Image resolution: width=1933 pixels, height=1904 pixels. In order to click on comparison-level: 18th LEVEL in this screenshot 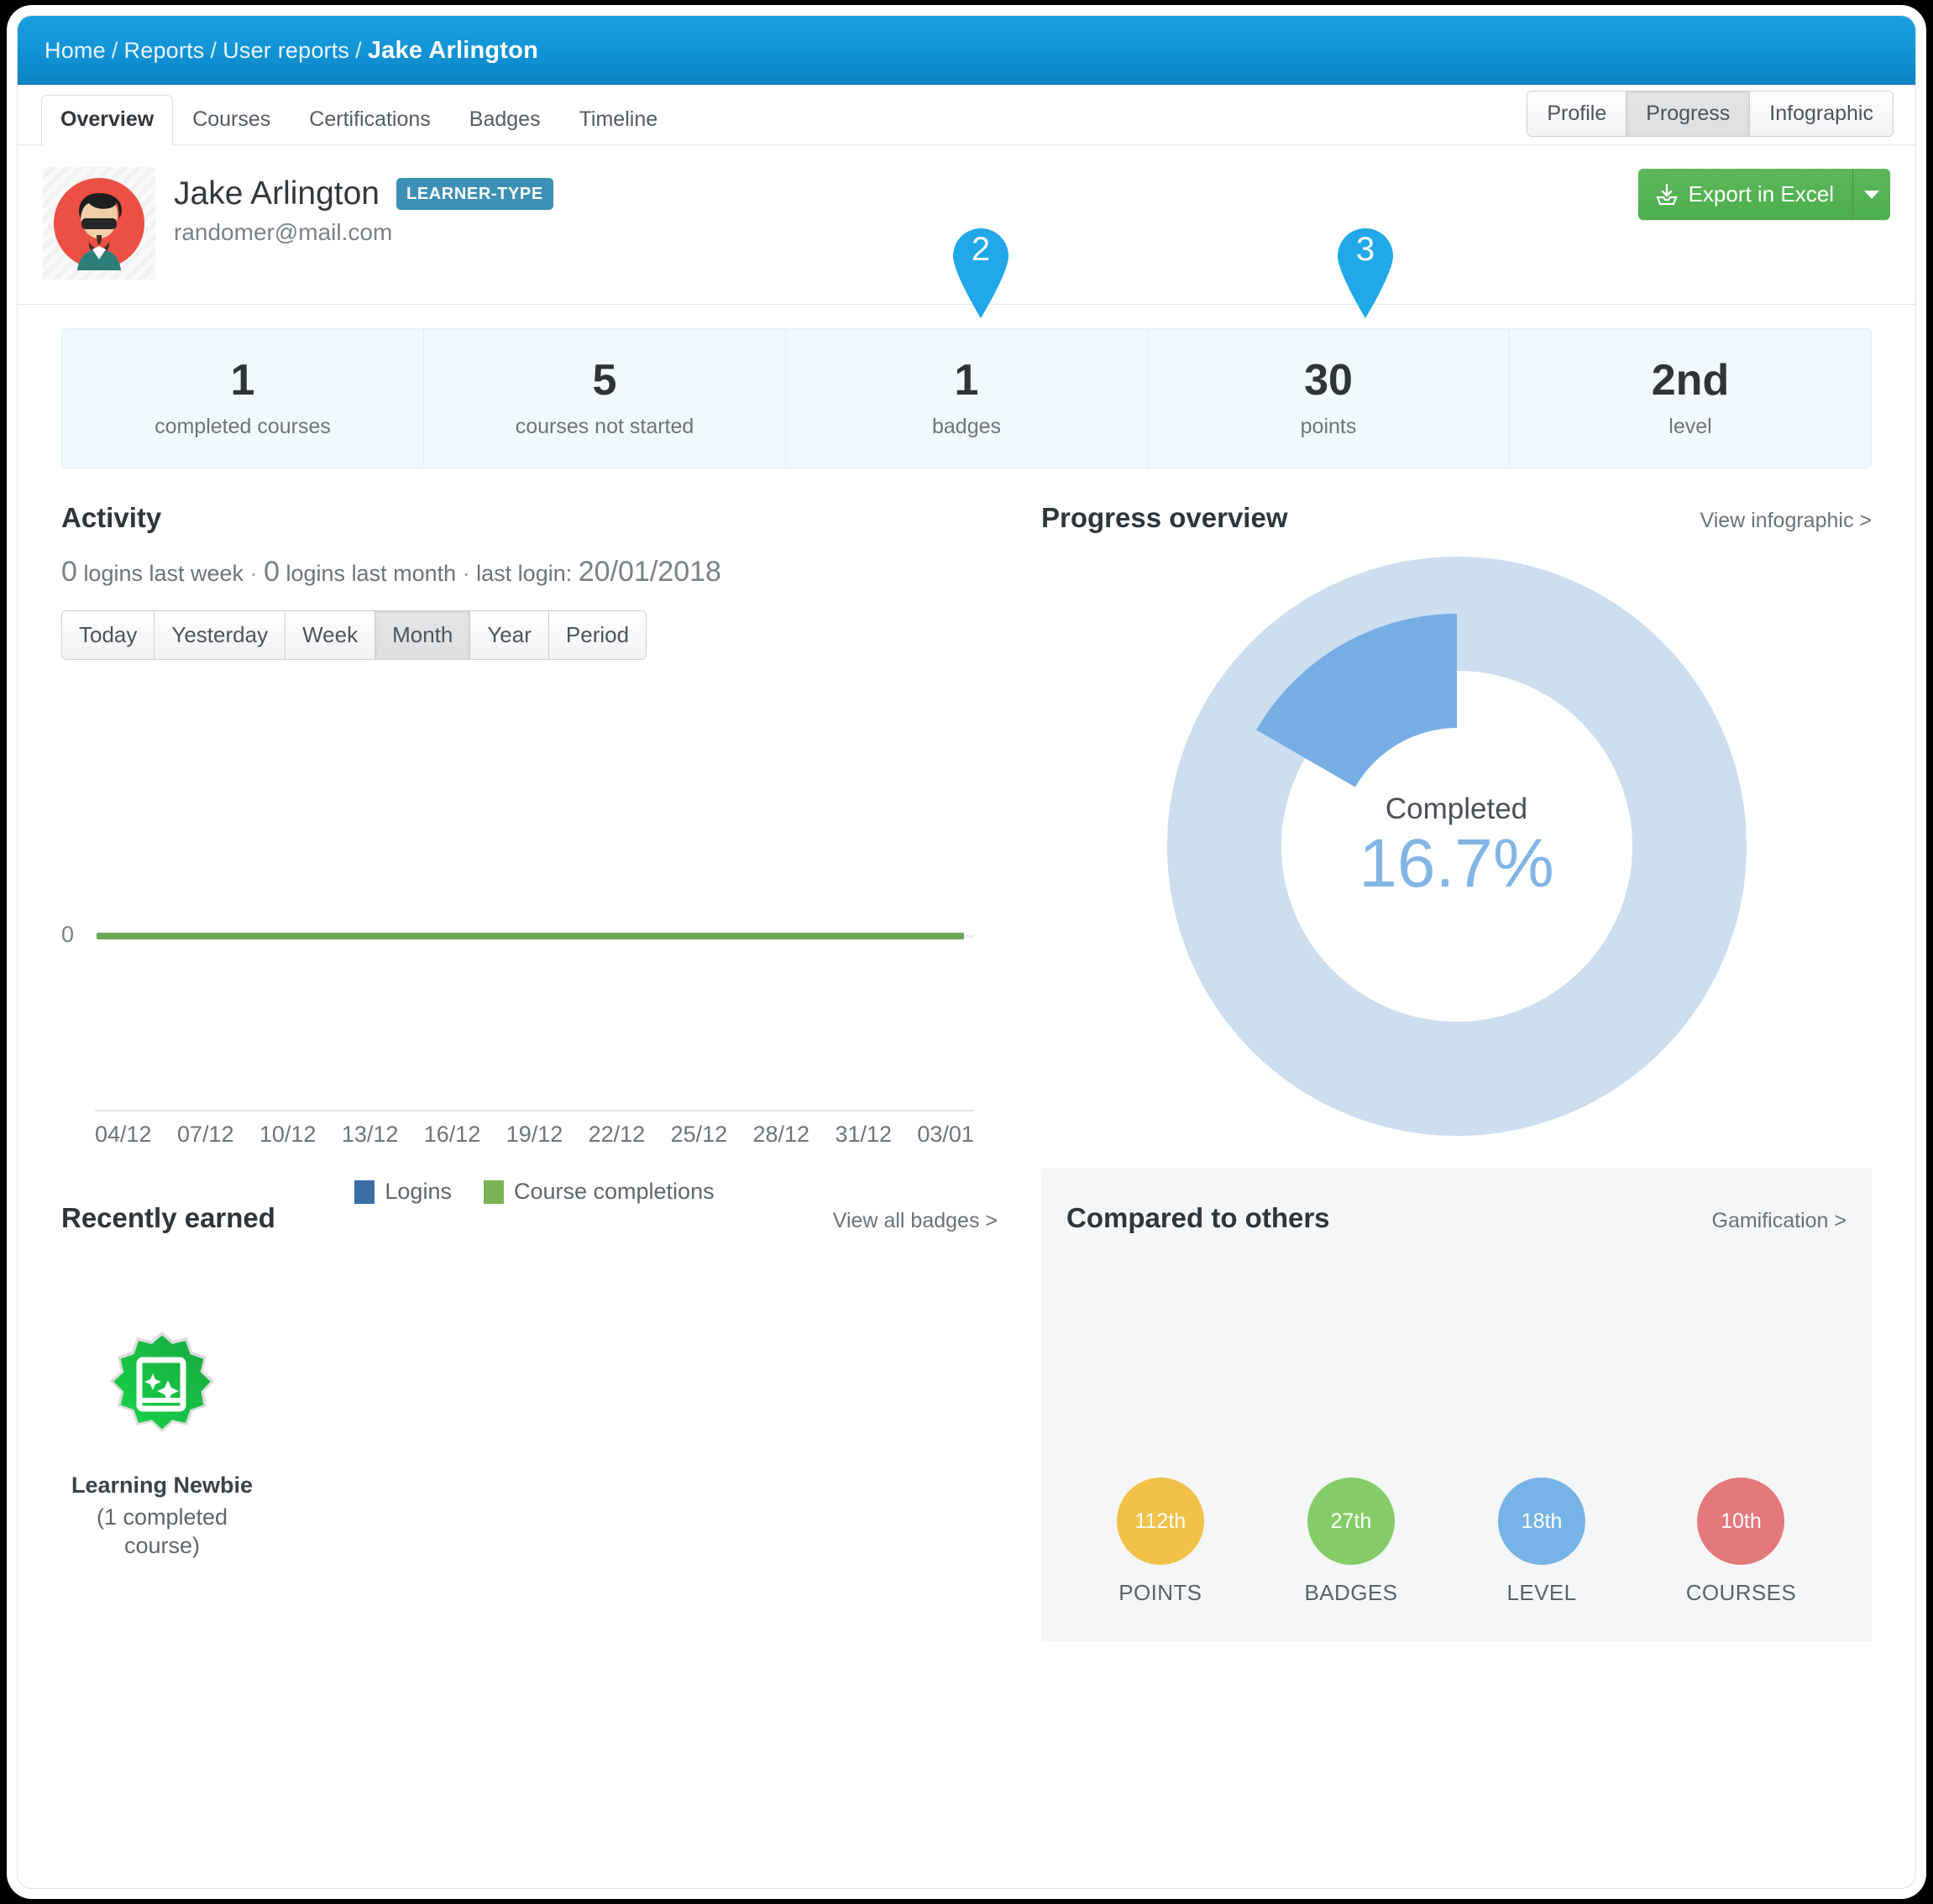, I will do `click(1542, 1542)`.